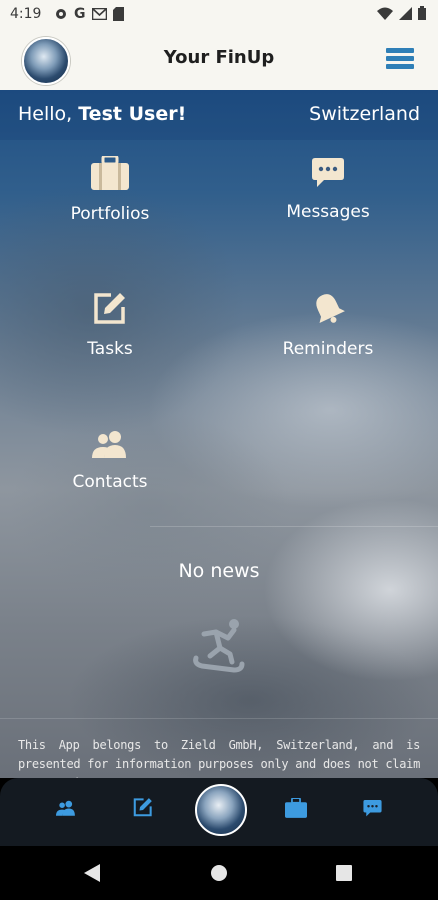 The height and width of the screenshot is (900, 438). I want to click on footer-divider, so click(219, 718).